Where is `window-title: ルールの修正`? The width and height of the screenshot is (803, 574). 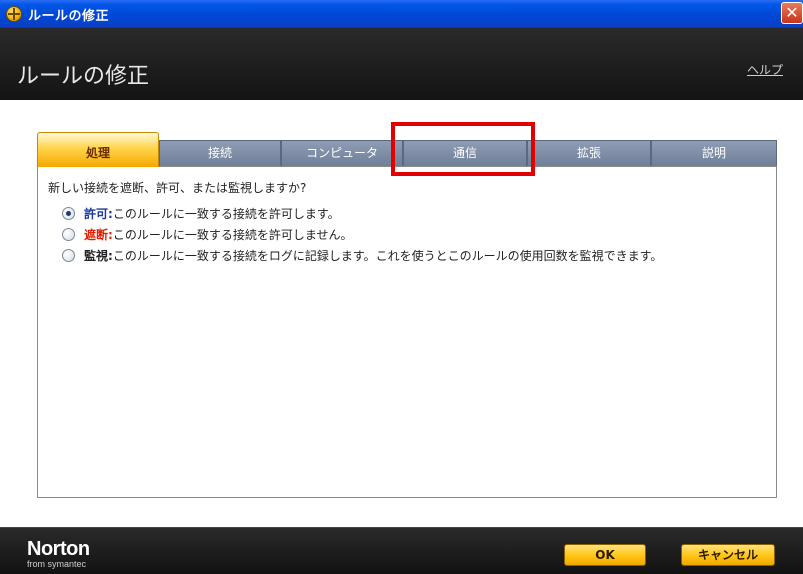 window-title: ルールの修正 is located at coordinates (69, 16).